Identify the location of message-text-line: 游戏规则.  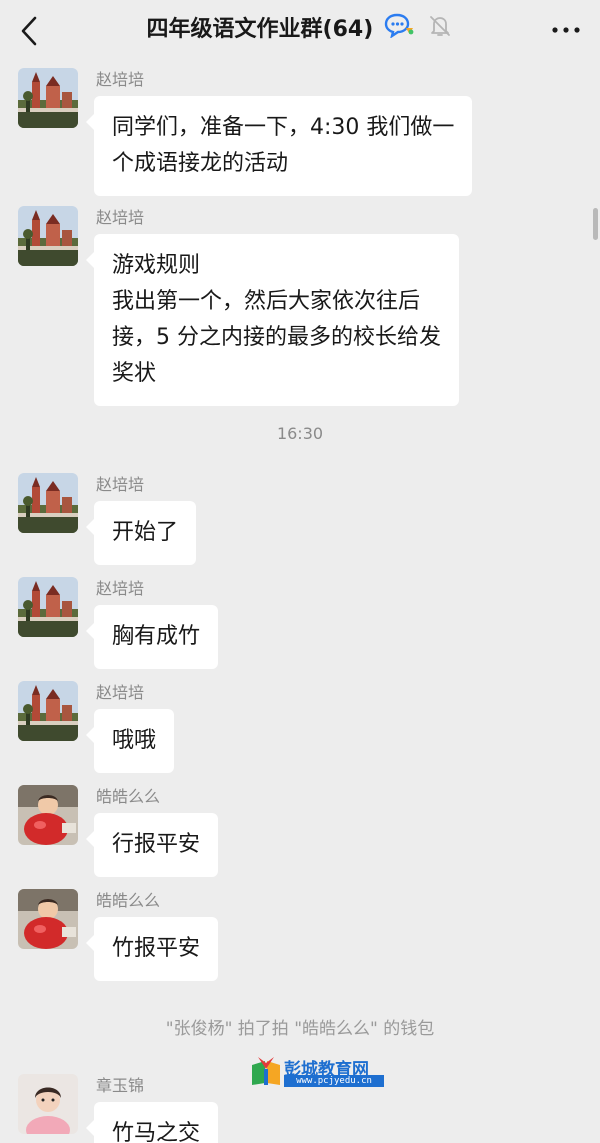
(156, 265).